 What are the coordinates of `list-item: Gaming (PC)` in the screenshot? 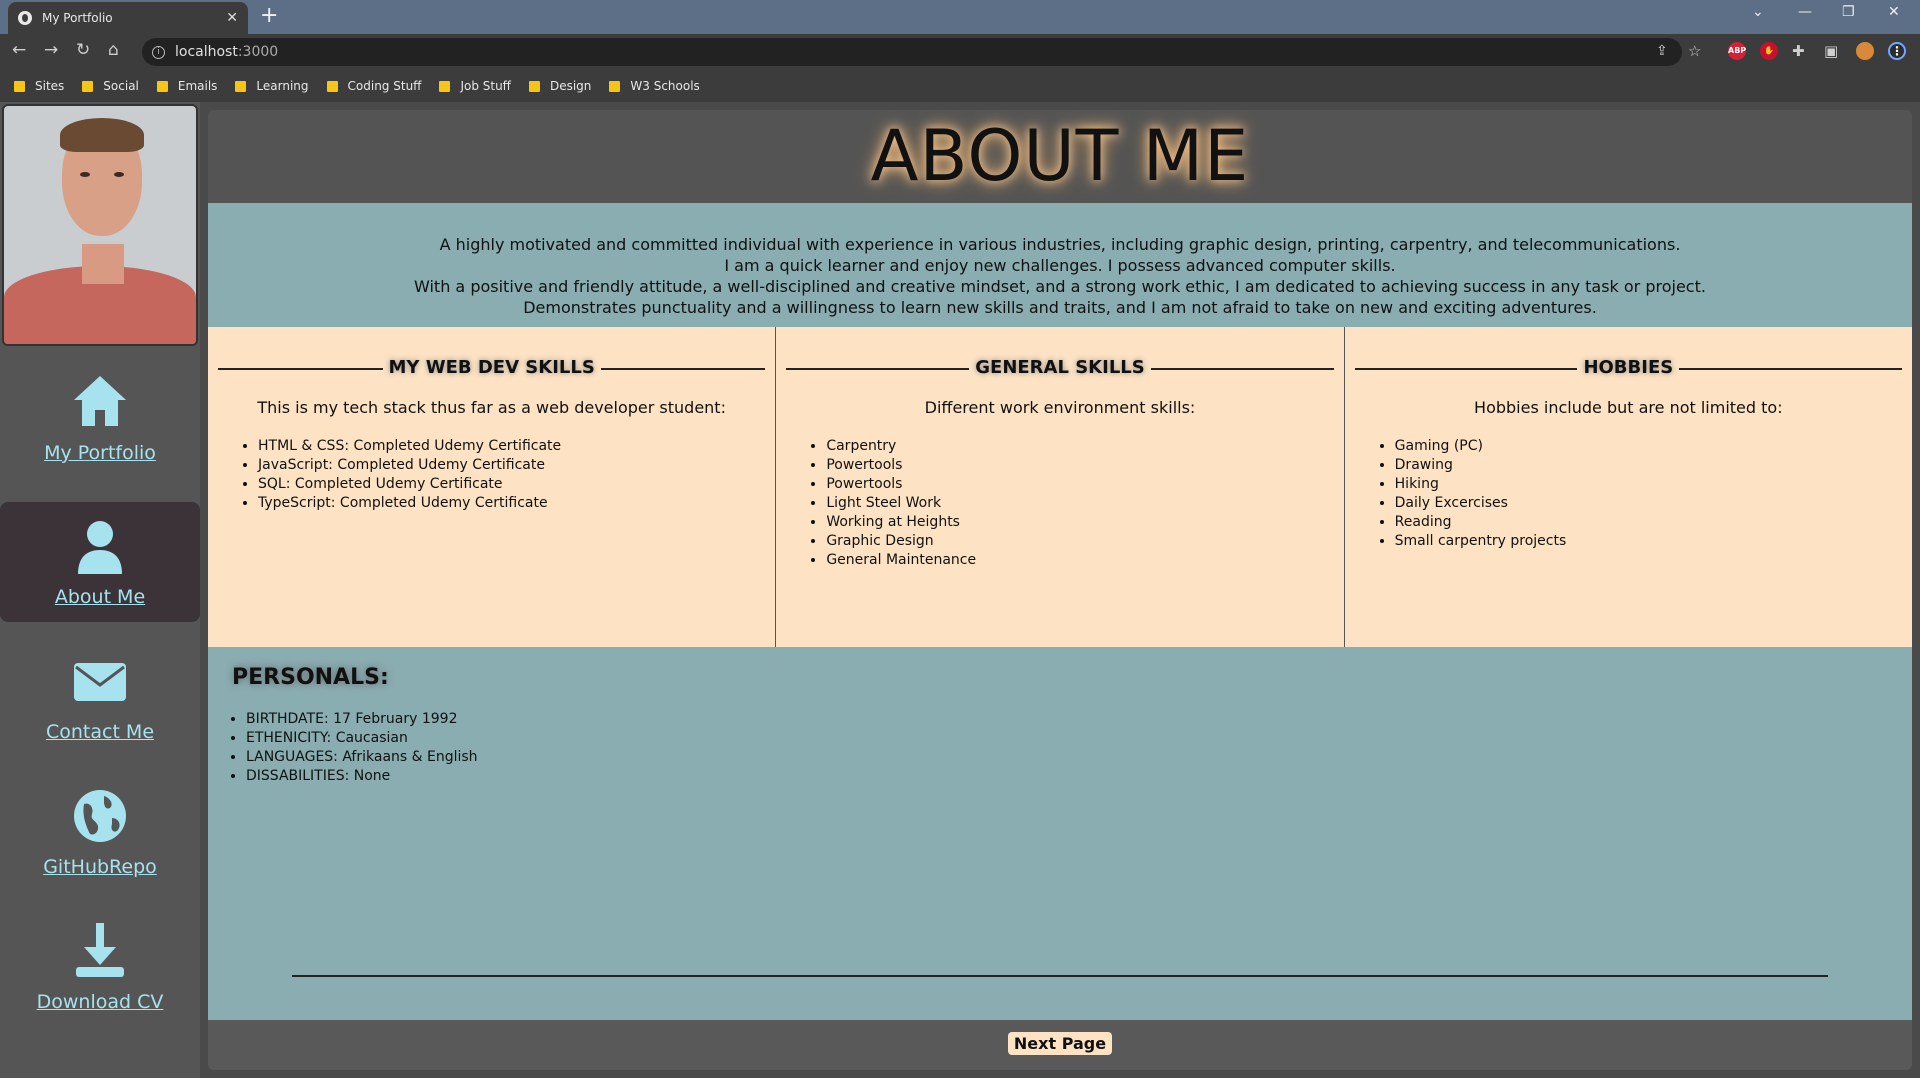 It's located at (1648, 446).